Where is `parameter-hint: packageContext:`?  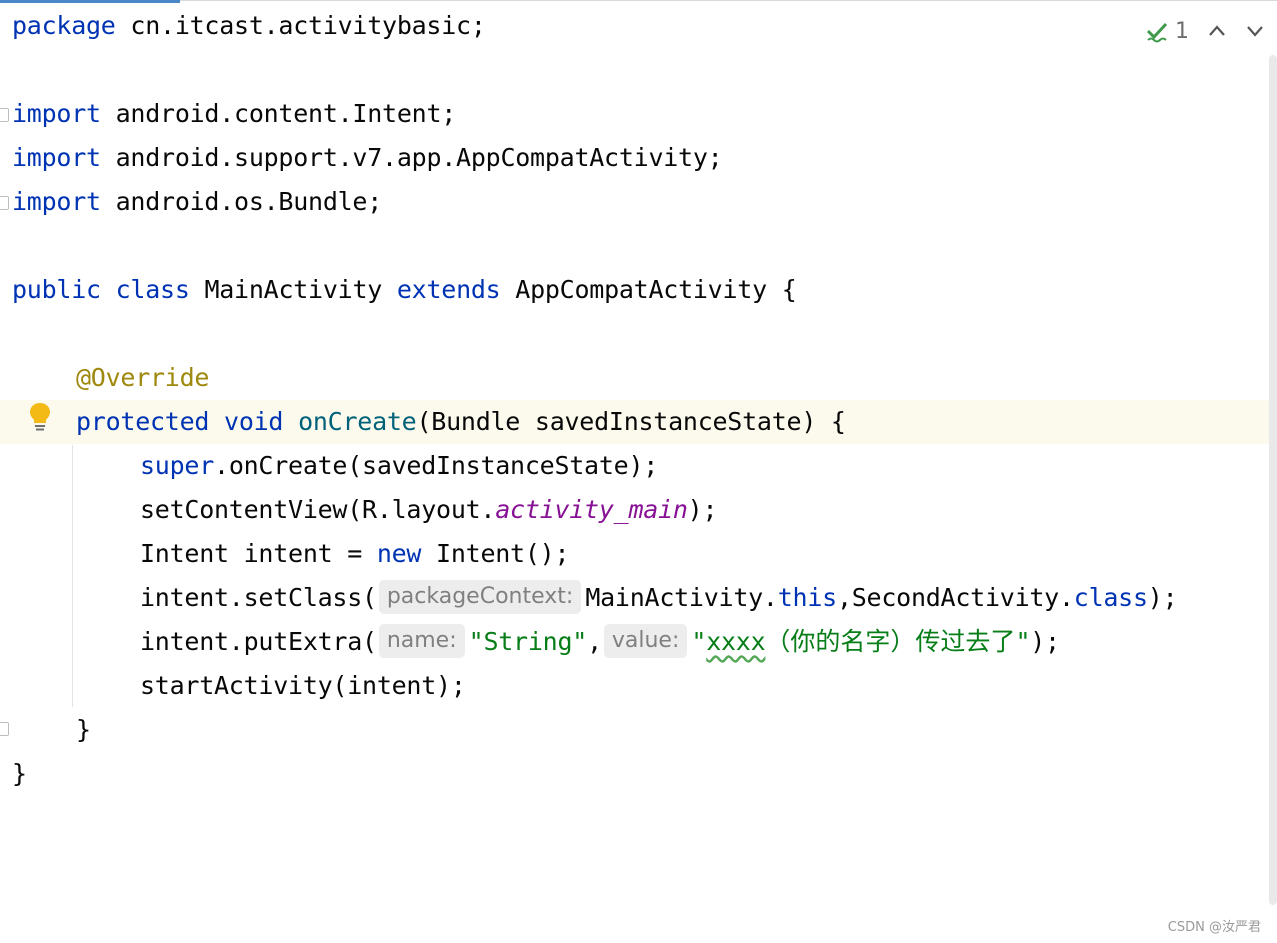
parameter-hint: packageContext: is located at coordinates (480, 597).